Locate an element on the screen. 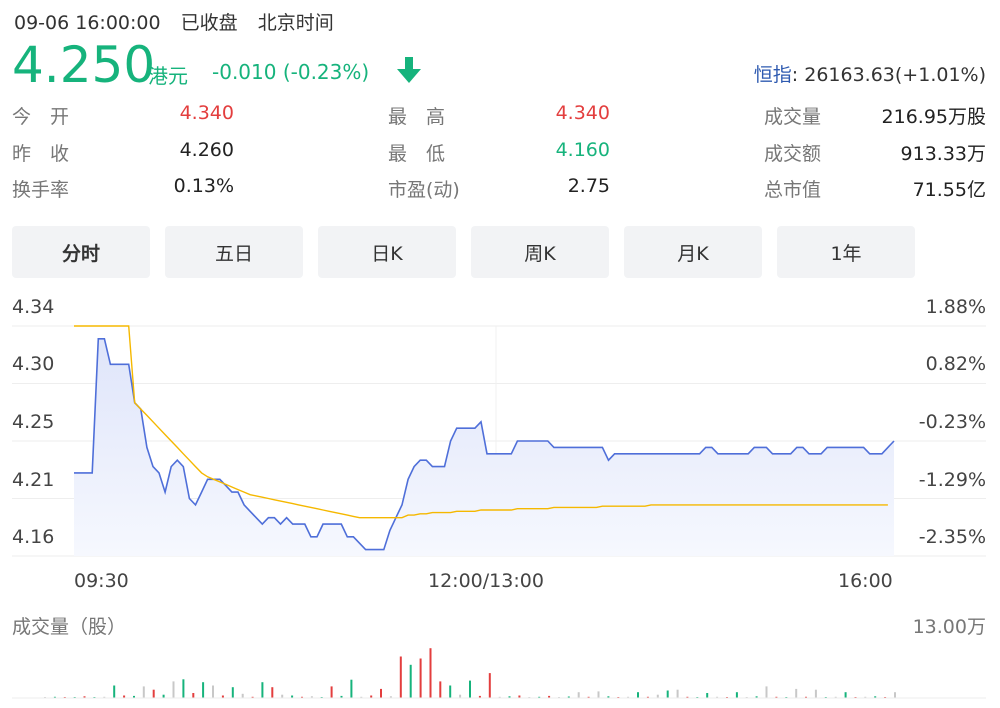  turnover-value: 913.33万 is located at coordinates (943, 154).